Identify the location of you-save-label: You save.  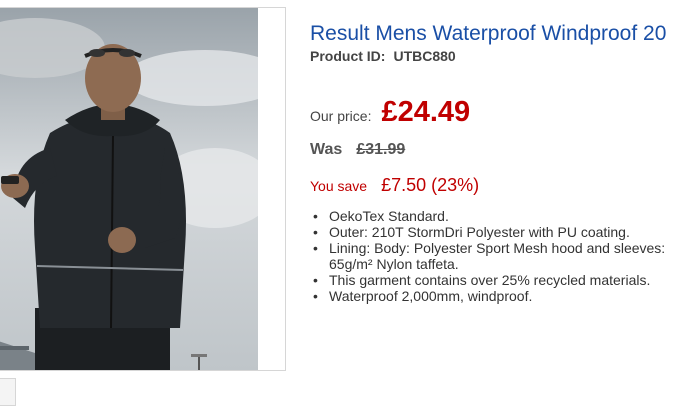
(339, 186).